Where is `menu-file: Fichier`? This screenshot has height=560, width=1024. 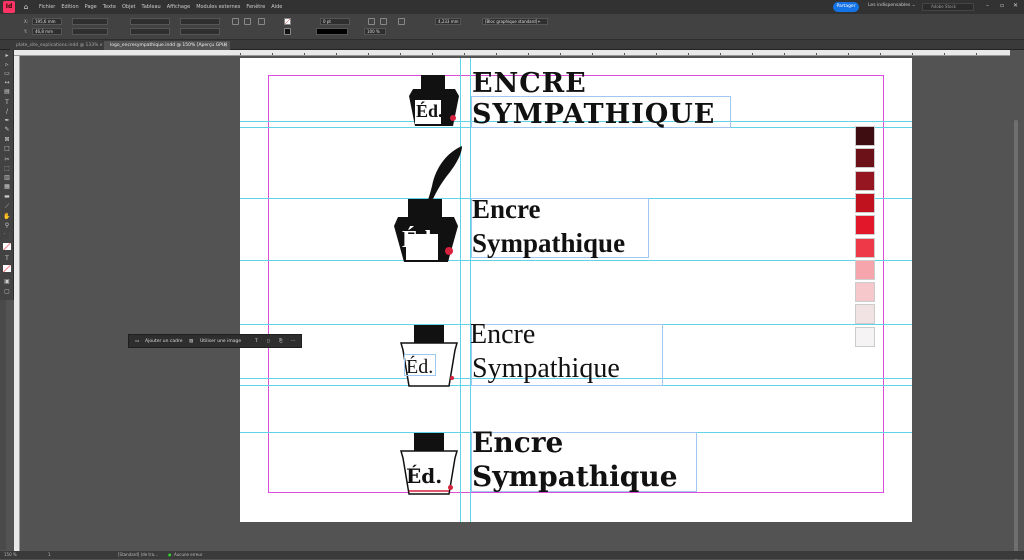 menu-file: Fichier is located at coordinates (47, 7).